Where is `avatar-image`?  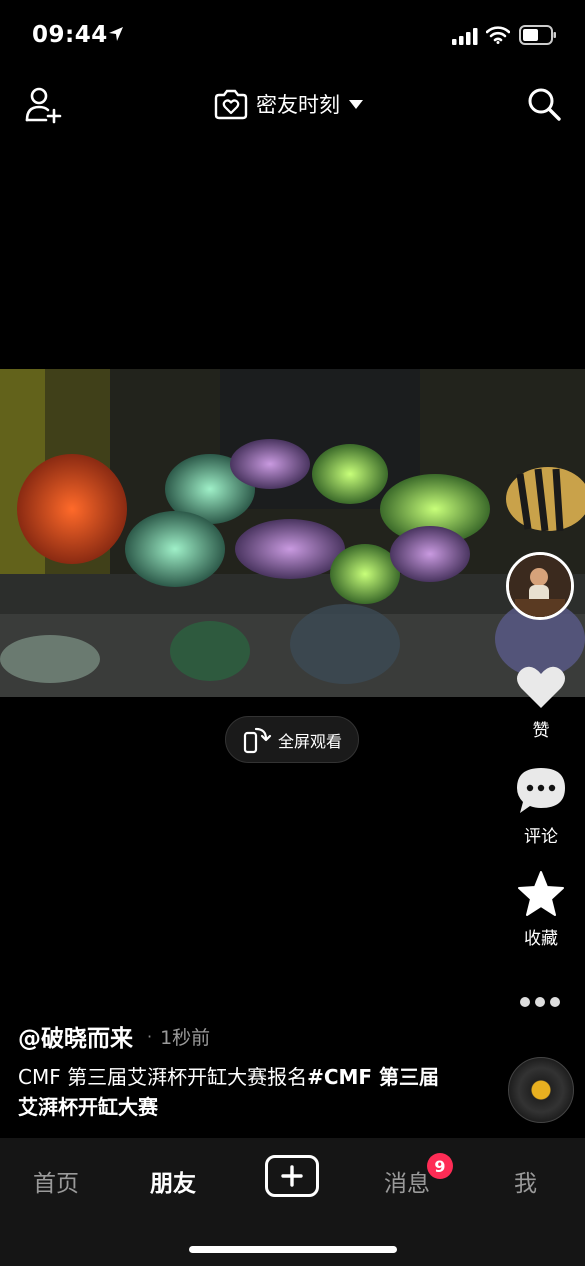
avatar-image is located at coordinates (540, 586).